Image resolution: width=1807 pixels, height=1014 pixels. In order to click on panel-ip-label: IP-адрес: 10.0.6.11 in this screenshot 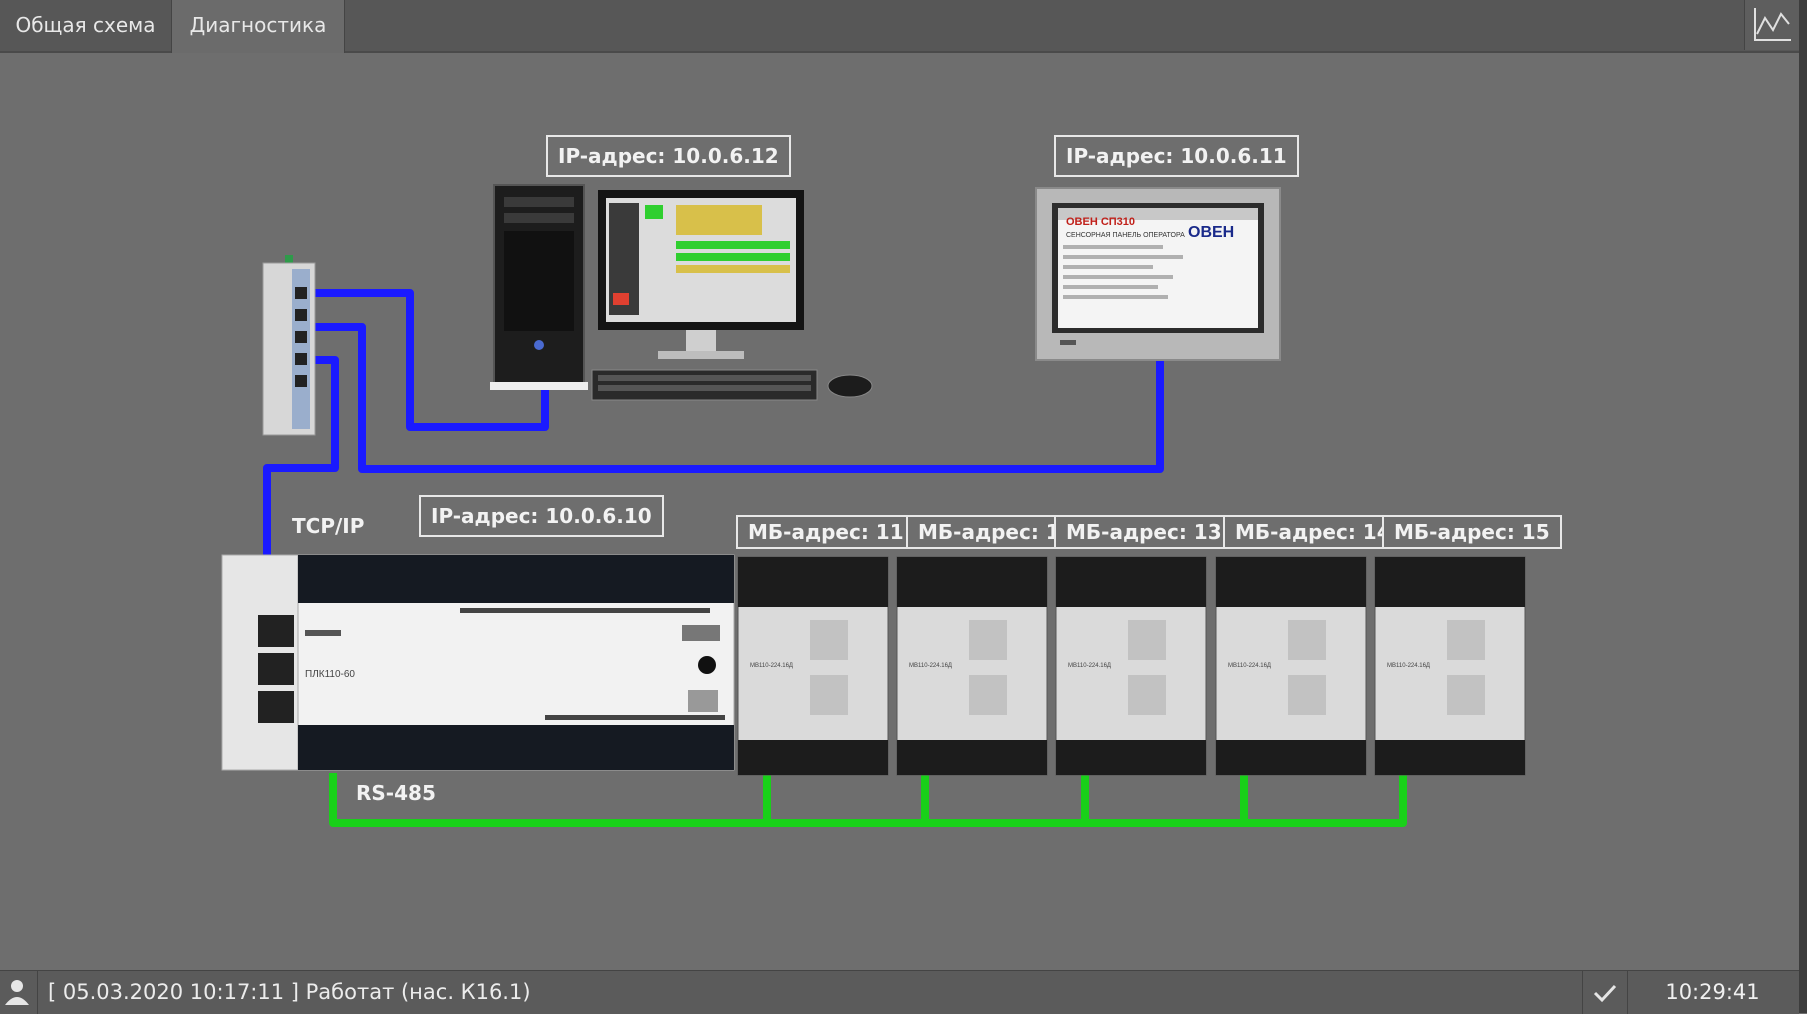, I will do `click(1176, 156)`.